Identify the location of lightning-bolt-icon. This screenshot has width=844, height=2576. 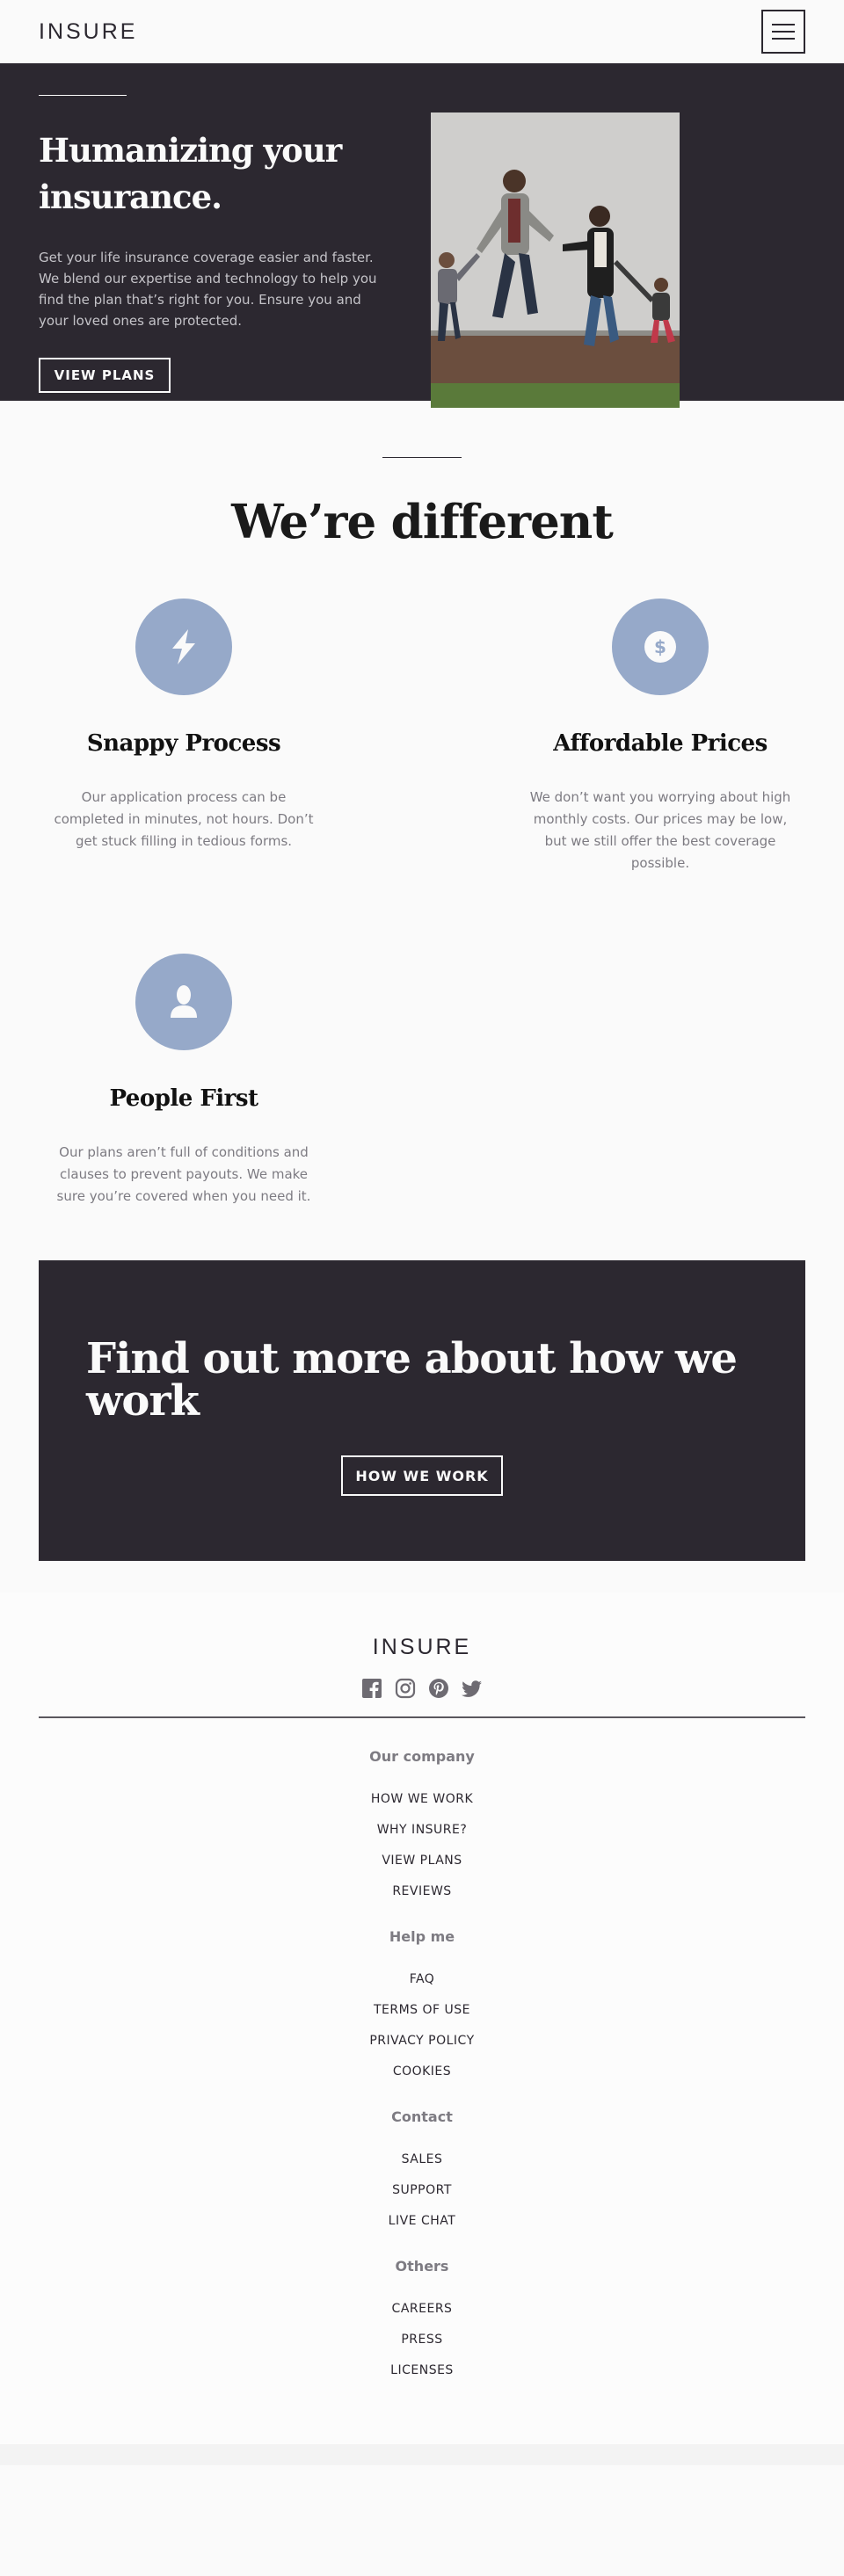
(183, 647).